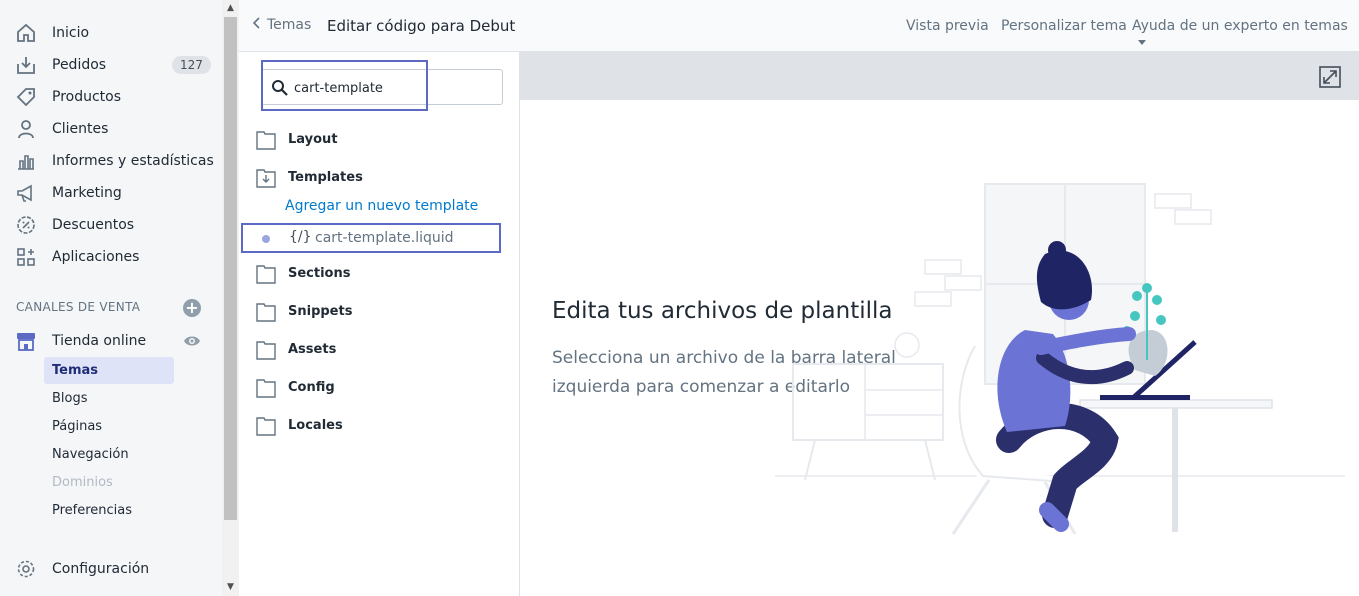 Image resolution: width=1359 pixels, height=596 pixels. Describe the element at coordinates (96, 257) in the screenshot. I see `sidebar-item-label: Aplicaciones` at that location.